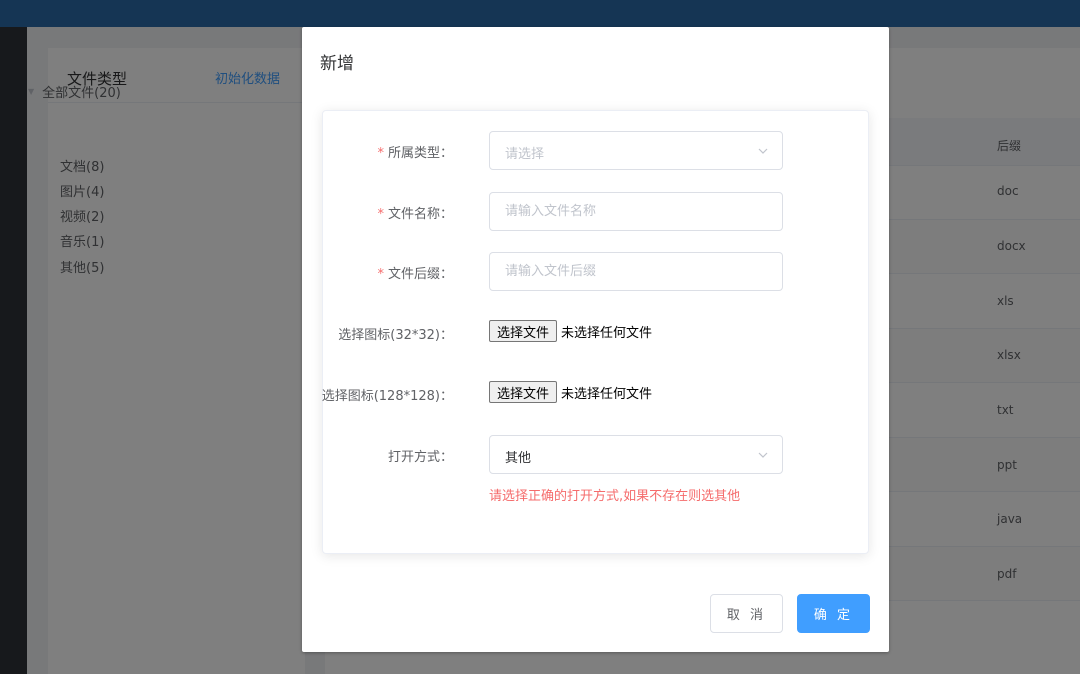  What do you see at coordinates (523, 392) in the screenshot?
I see `choose-icon-large-button: 选择文件` at bounding box center [523, 392].